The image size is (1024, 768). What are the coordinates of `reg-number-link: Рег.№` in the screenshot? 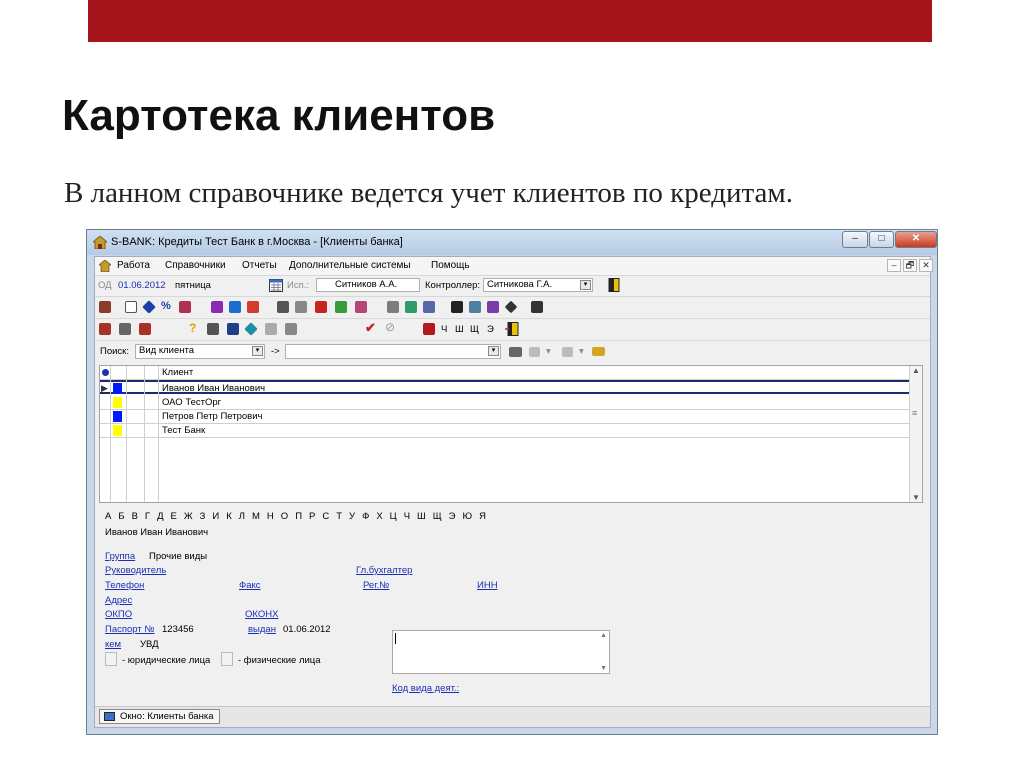 It's located at (376, 585).